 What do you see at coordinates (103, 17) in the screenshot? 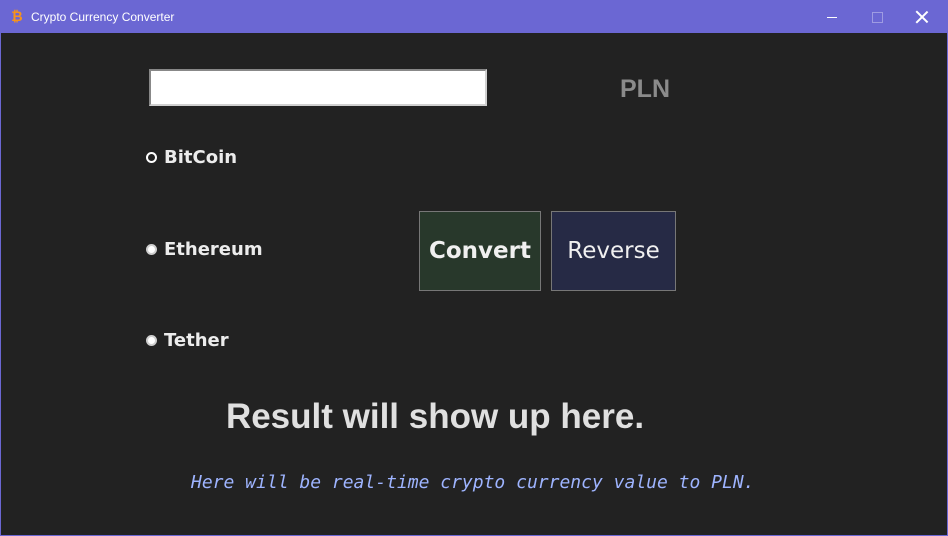
I see `window-title: Crypto Currency Converter` at bounding box center [103, 17].